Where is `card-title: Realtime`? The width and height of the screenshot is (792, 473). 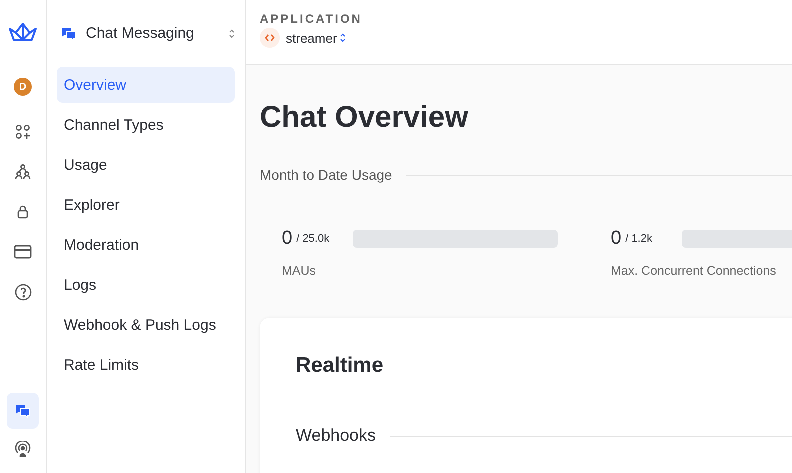
card-title: Realtime is located at coordinates (340, 366).